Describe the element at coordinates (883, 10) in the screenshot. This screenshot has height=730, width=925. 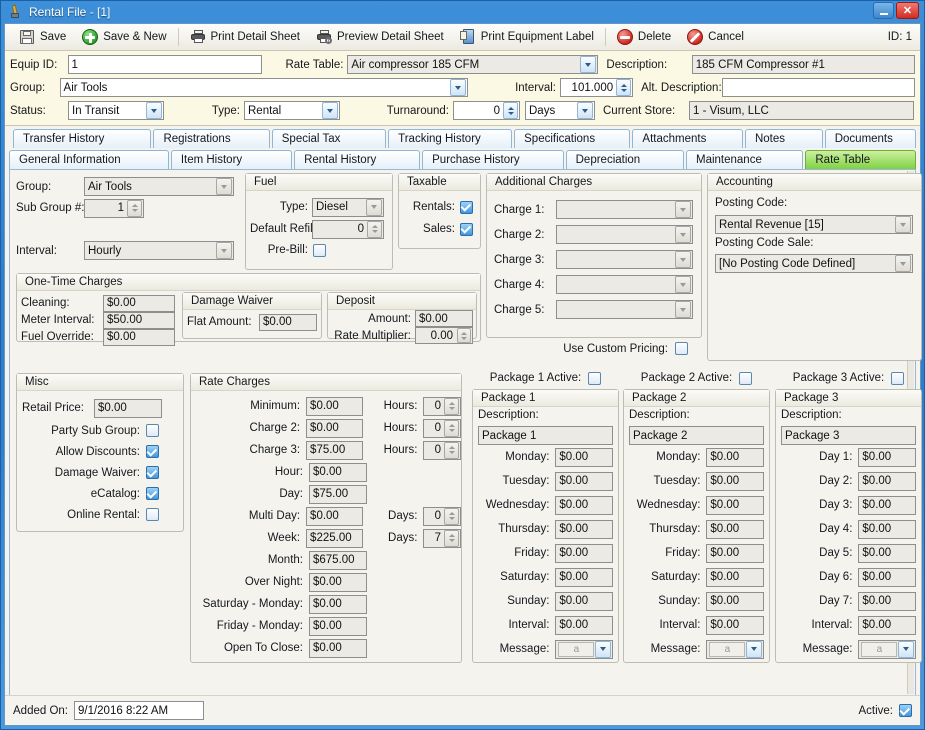
I see `minimize-button` at that location.